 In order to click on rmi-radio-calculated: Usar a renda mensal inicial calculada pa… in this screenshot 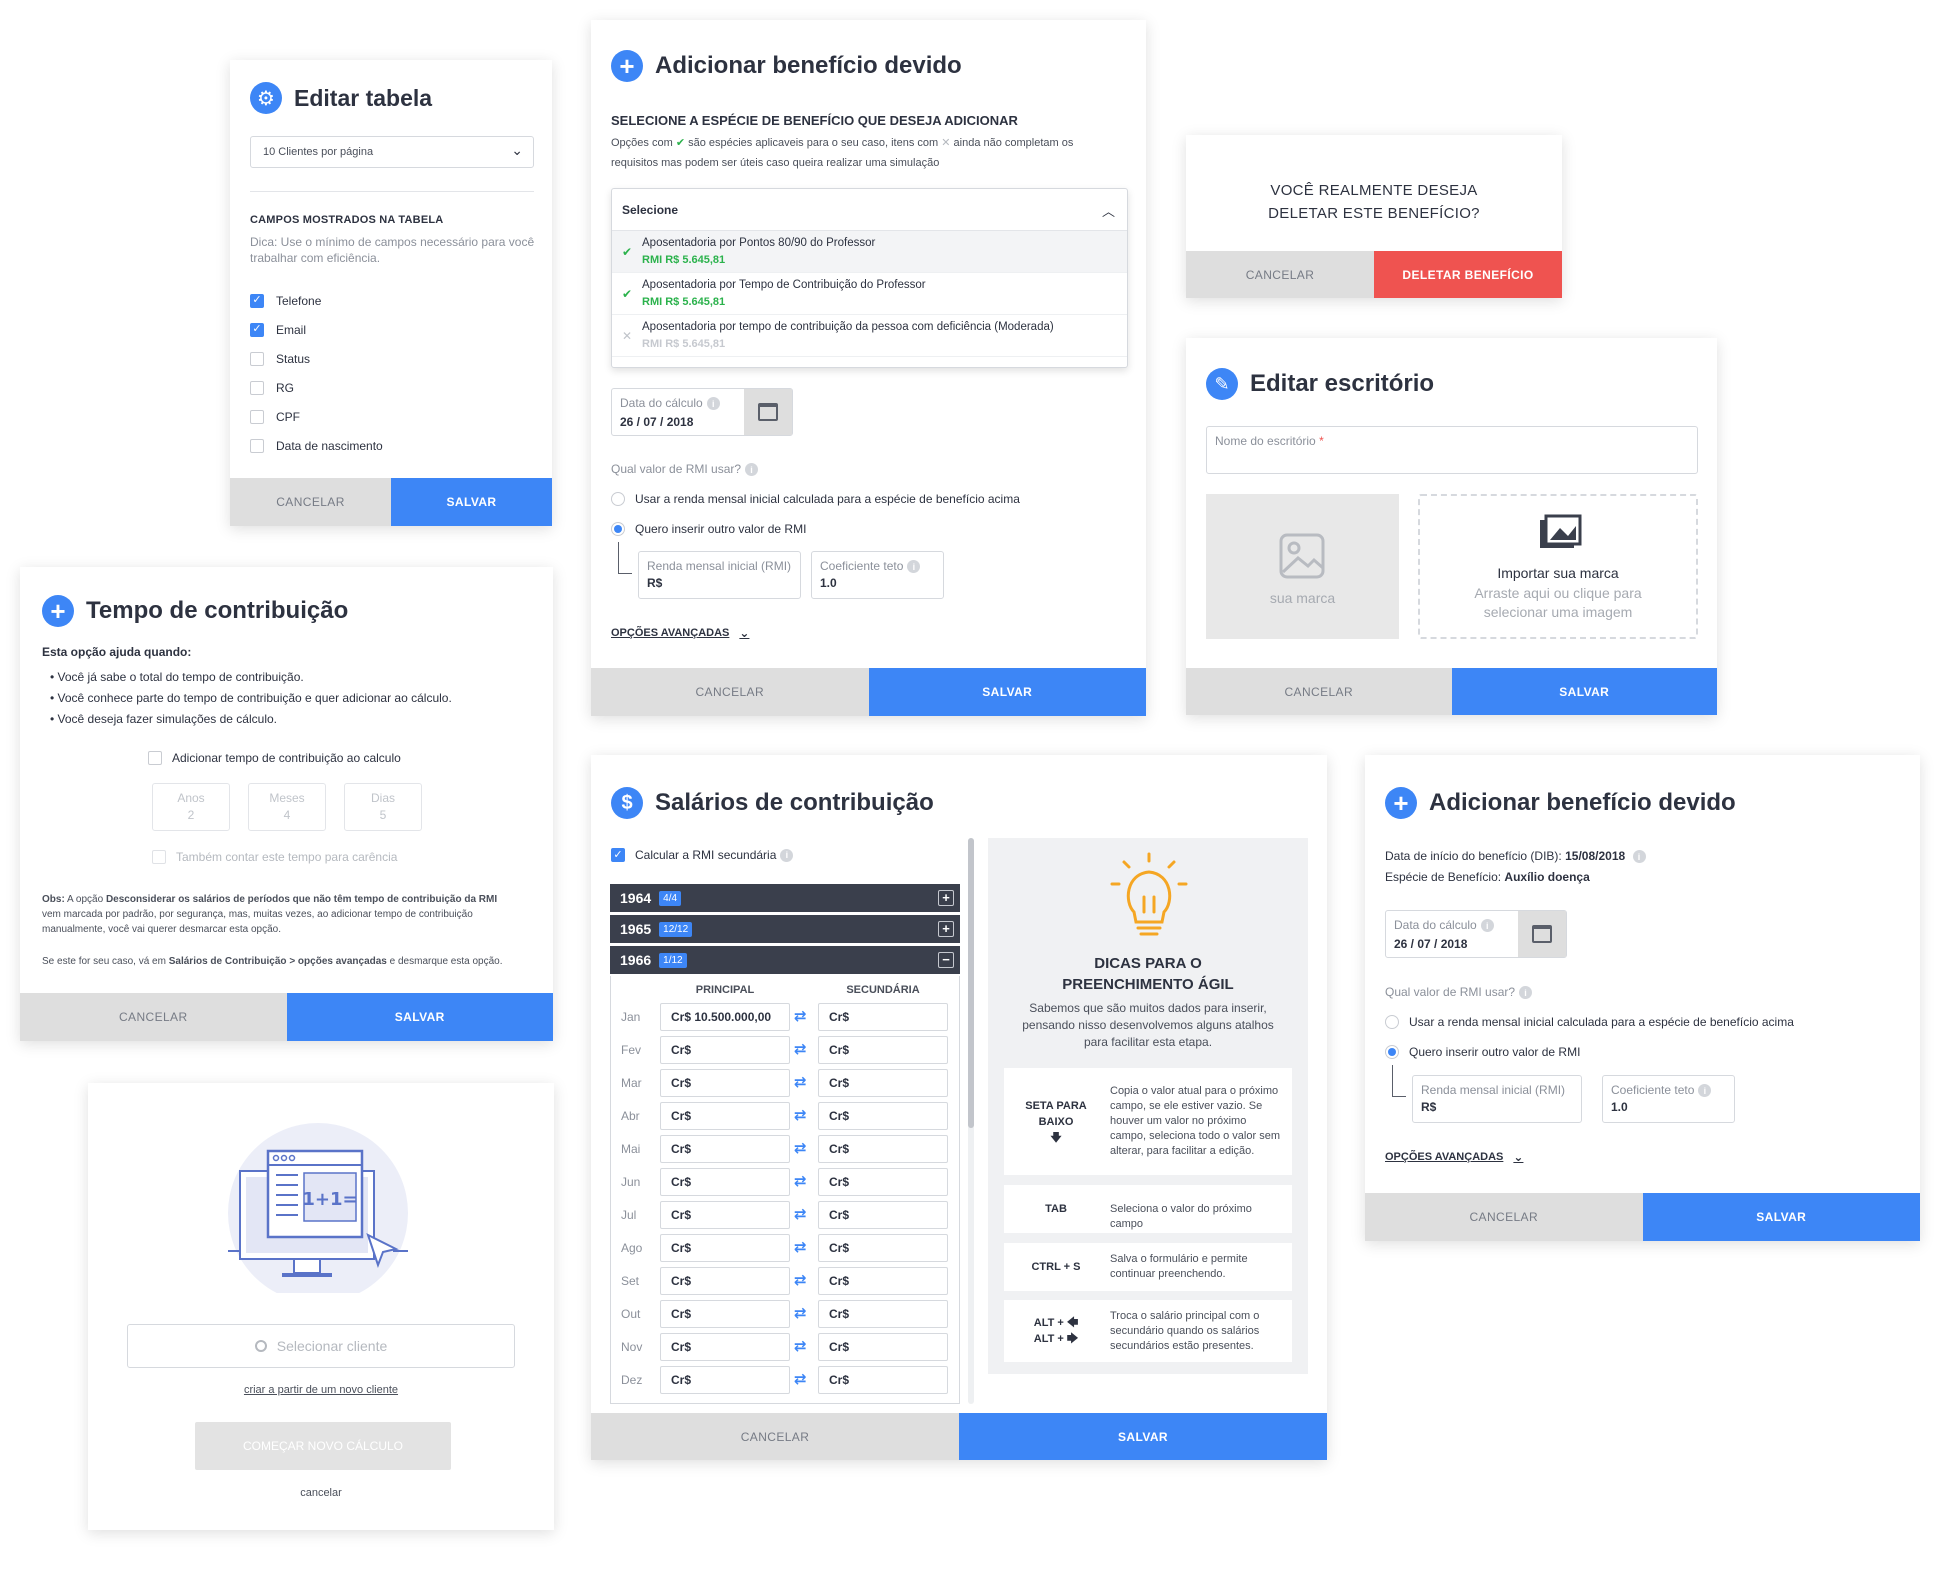, I will do `click(815, 499)`.